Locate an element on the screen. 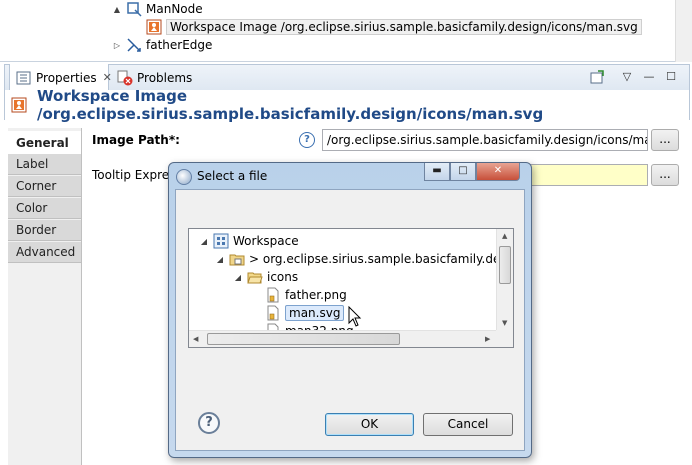 The height and width of the screenshot is (465, 692). collapse-icon: ▲ is located at coordinates (117, 9).